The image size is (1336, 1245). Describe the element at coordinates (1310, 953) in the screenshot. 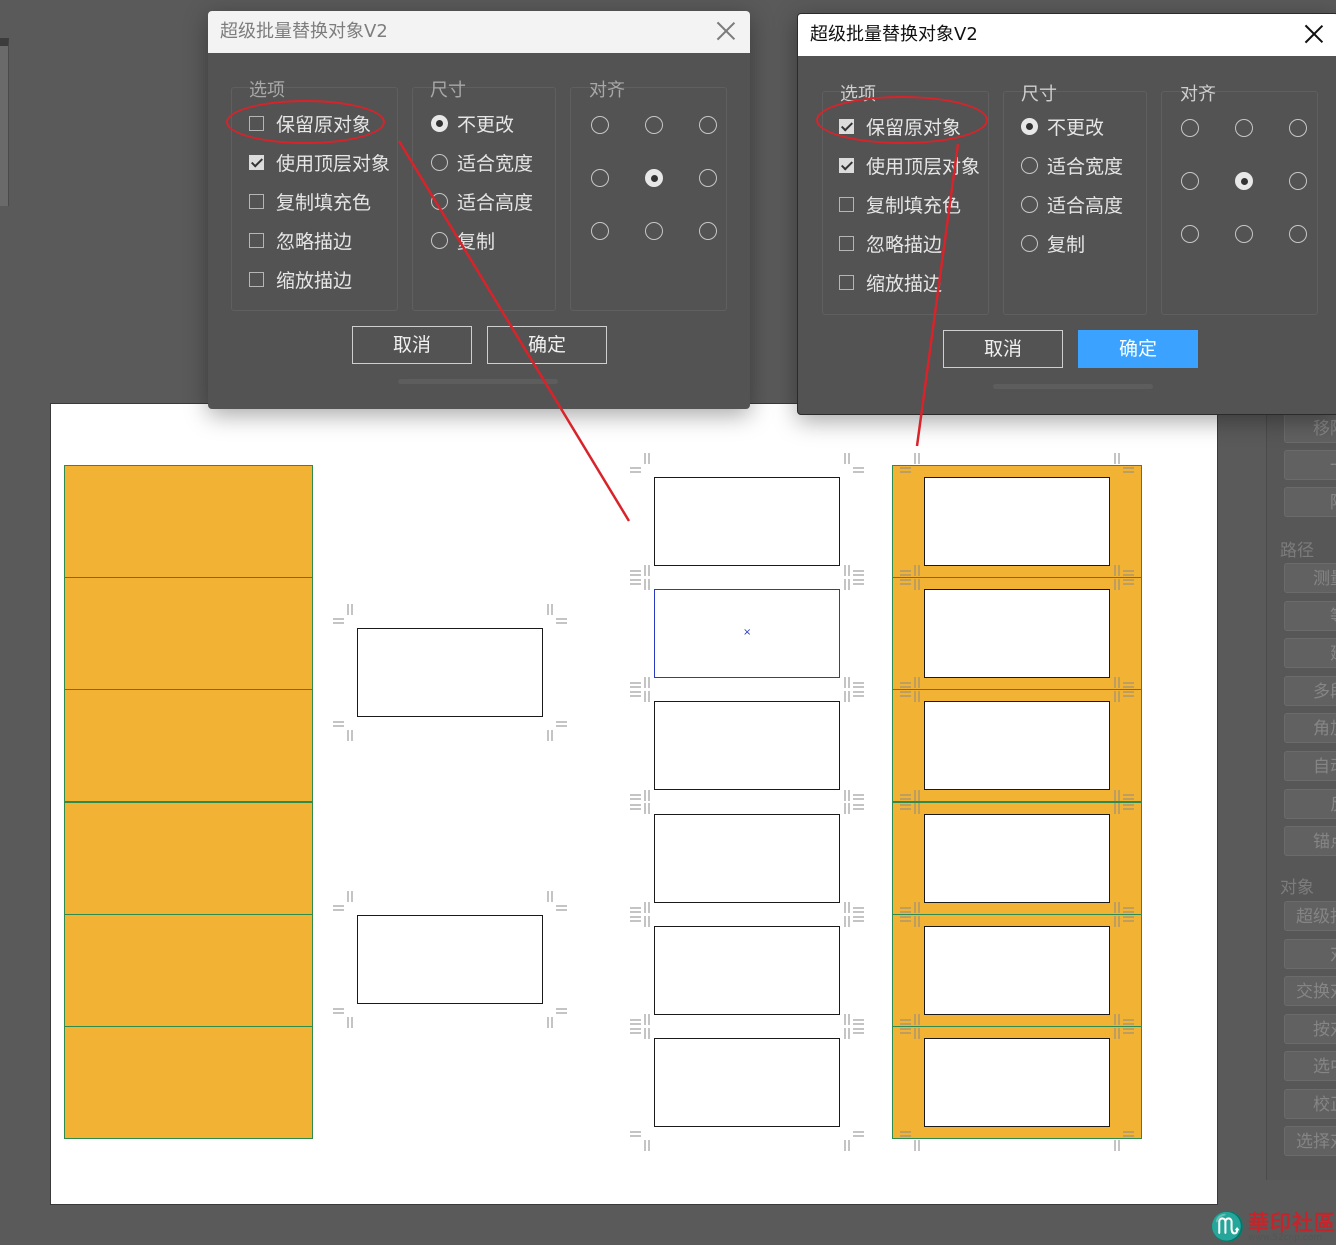

I see `side-panel-button: 对` at that location.